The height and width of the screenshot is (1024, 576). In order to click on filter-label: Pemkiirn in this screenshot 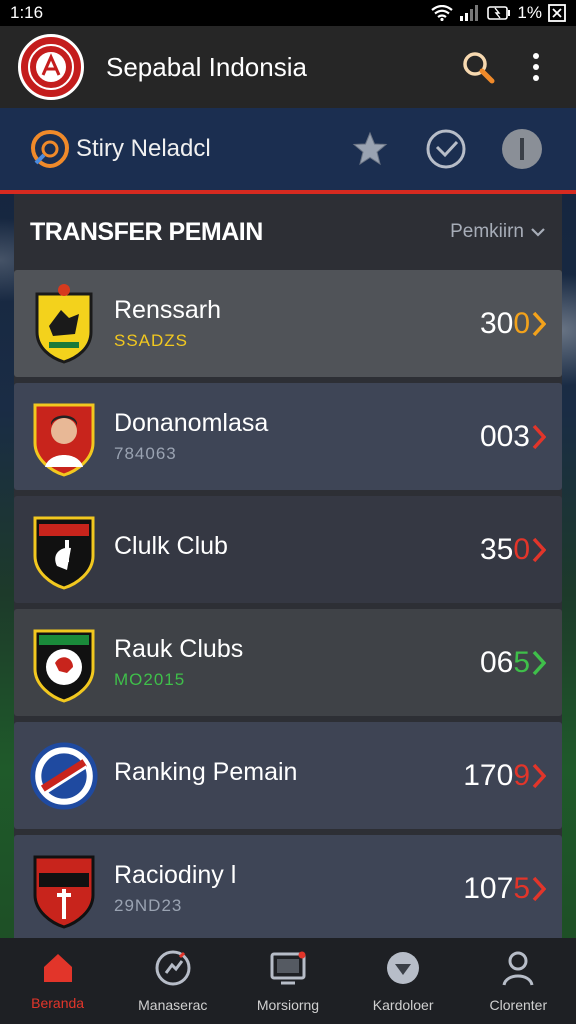, I will do `click(487, 231)`.